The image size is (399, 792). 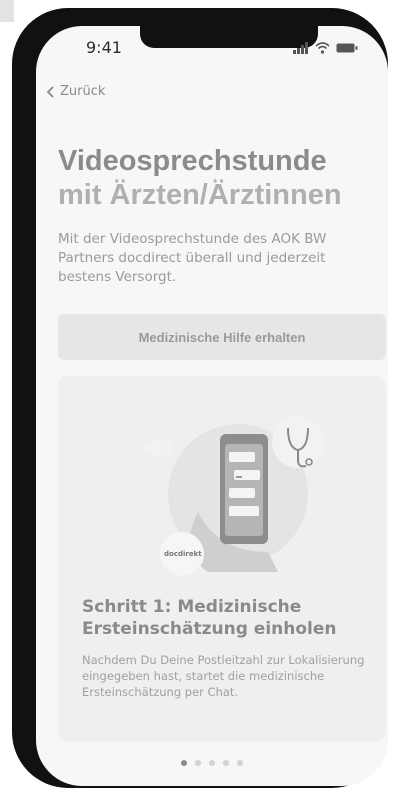 I want to click on get-medical-help-button: Medizinische Hilfe erhalten, so click(x=222, y=337).